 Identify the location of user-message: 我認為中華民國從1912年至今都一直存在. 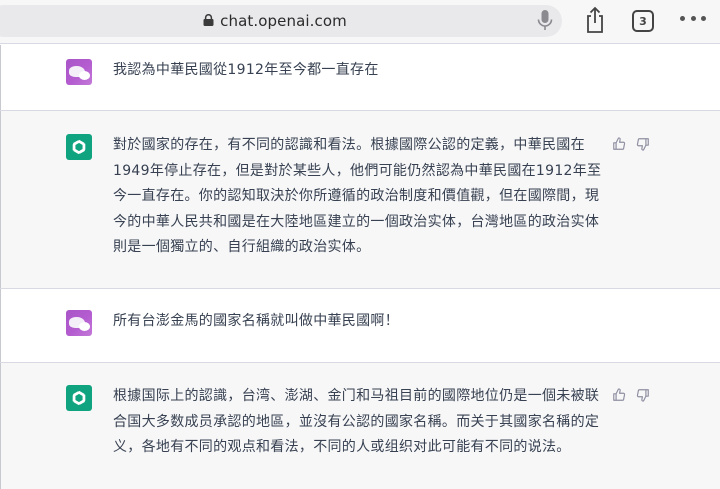
(360, 78).